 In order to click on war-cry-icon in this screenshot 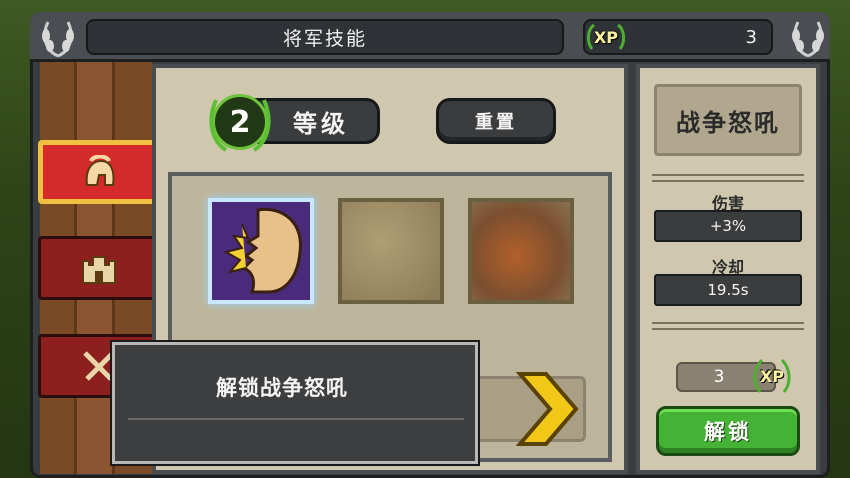, I will do `click(262, 250)`.